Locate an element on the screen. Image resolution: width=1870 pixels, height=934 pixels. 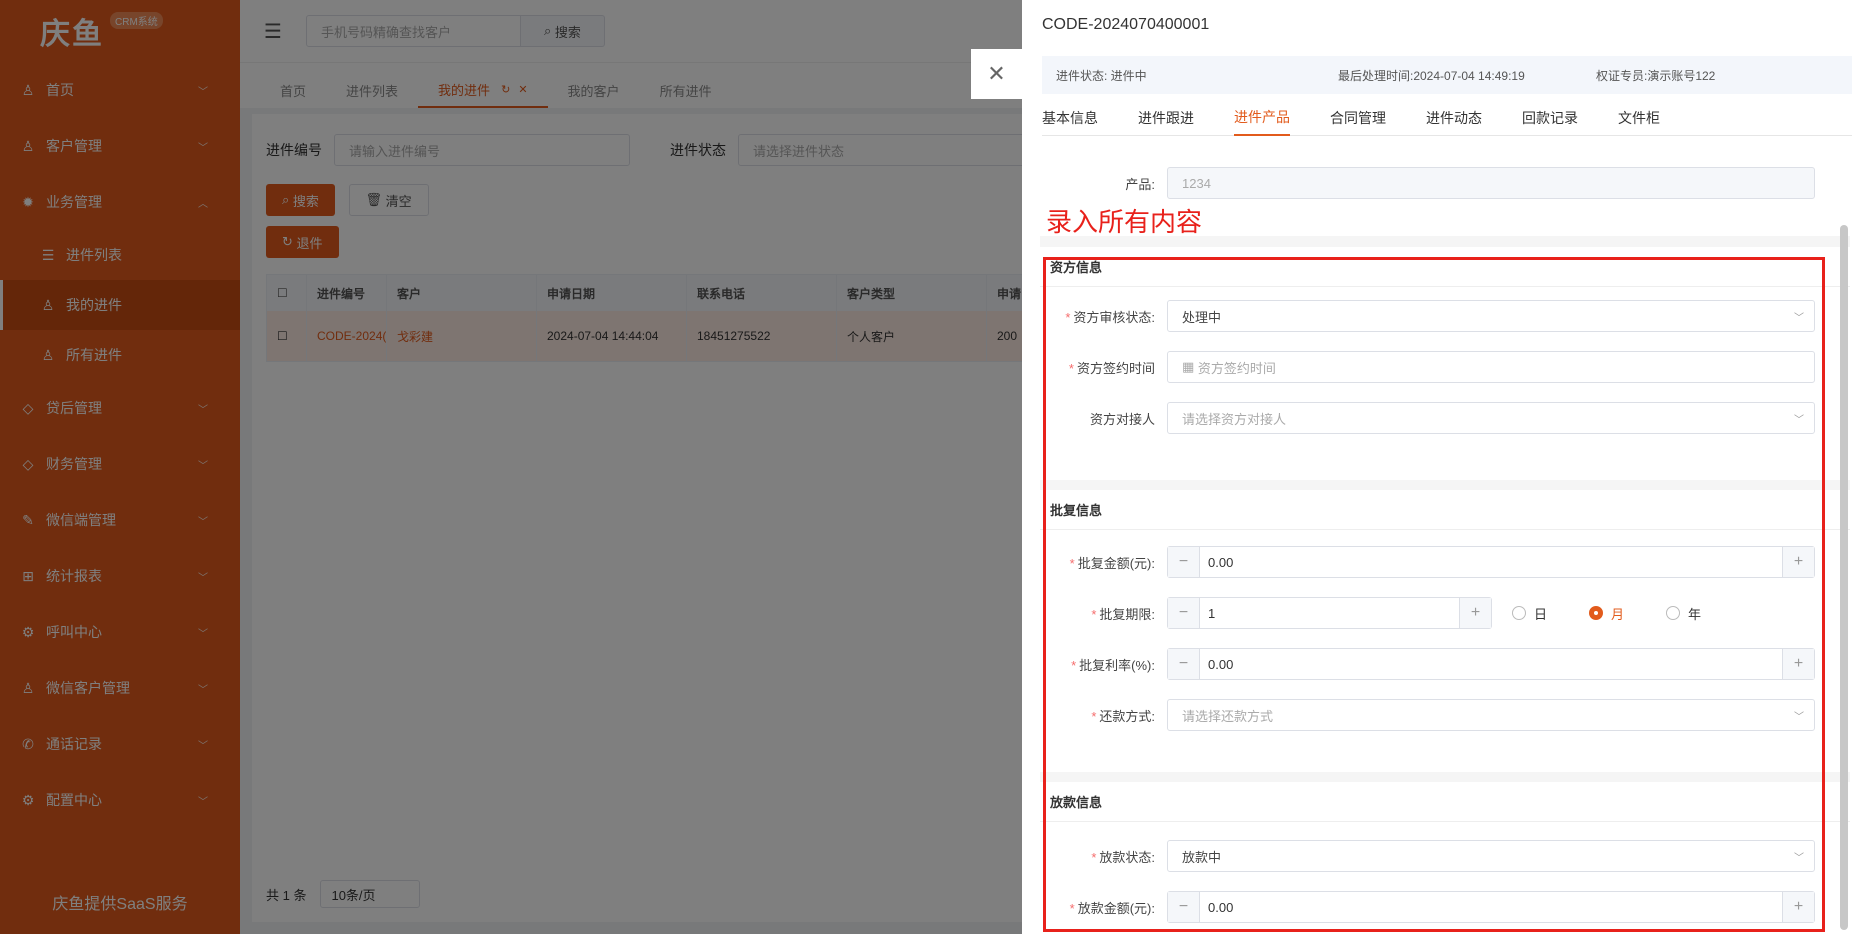
product-label: 产品: is located at coordinates (1140, 184).